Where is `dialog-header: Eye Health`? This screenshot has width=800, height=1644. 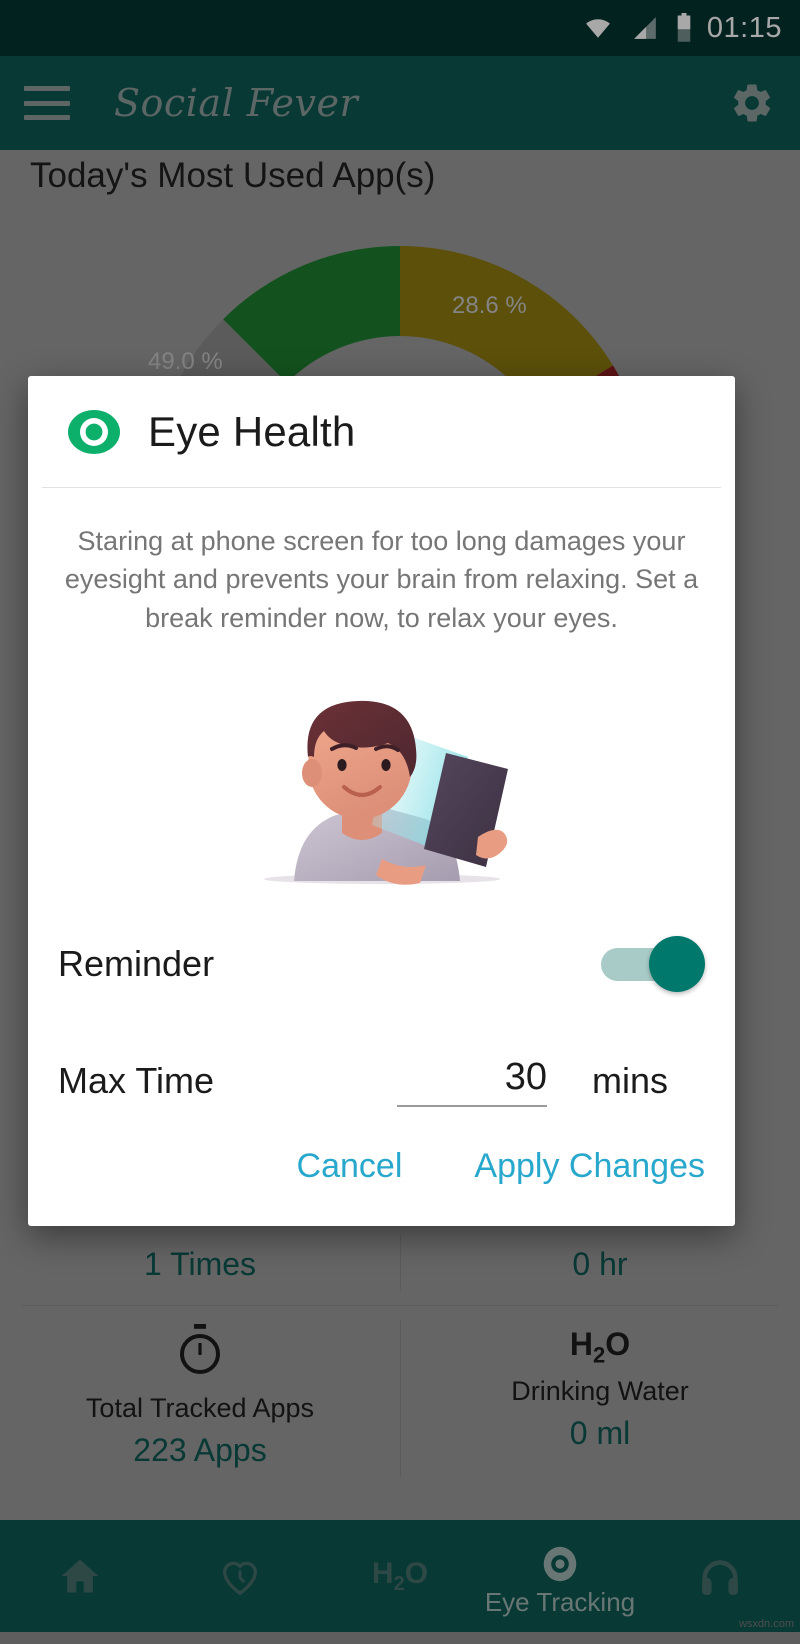
dialog-header: Eye Health is located at coordinates (381, 431).